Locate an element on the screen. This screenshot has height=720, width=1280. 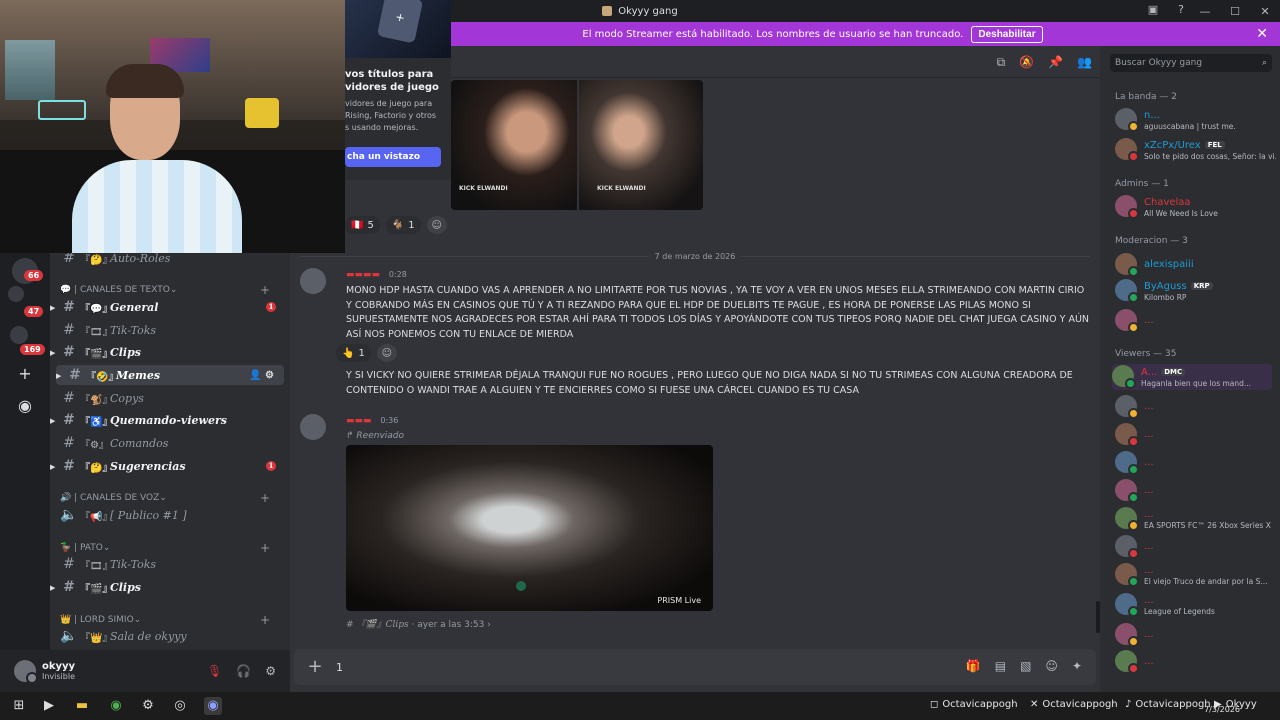
forward-source: # 『🎬』Clips · ayer a las 3:53 › is located at coordinates (418, 623).